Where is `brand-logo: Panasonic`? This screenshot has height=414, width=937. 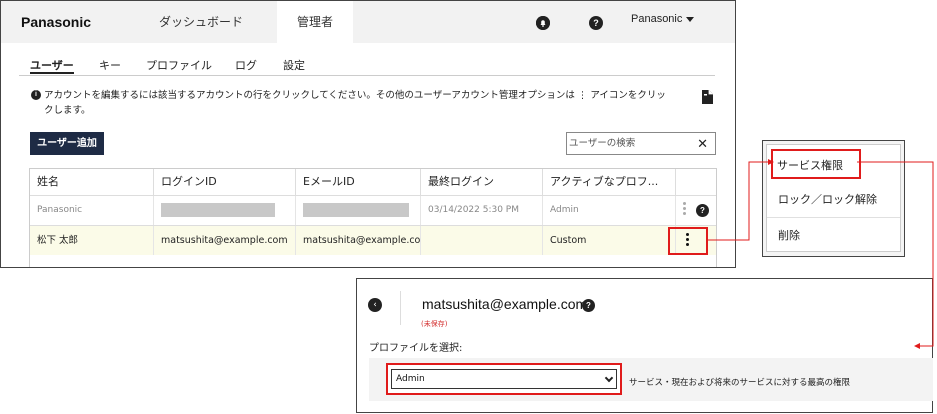
brand-logo: Panasonic is located at coordinates (56, 22).